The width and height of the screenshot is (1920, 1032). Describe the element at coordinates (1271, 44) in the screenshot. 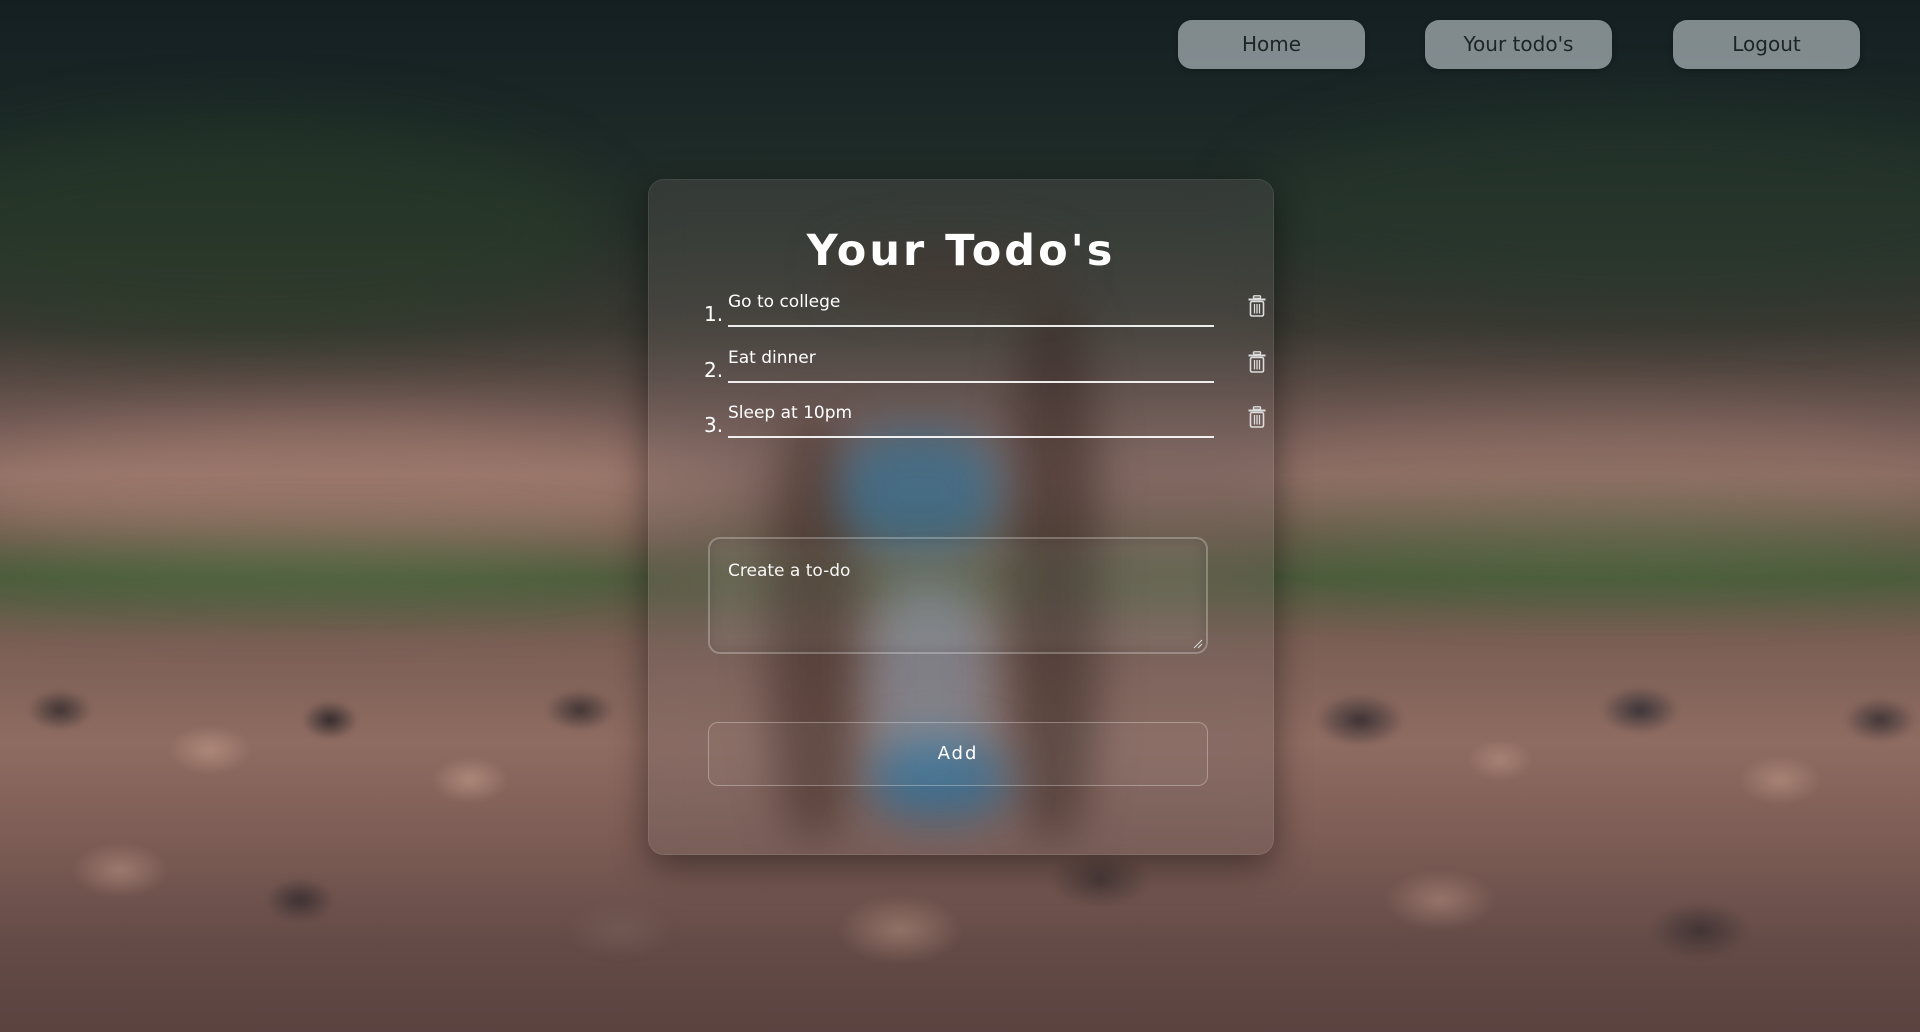

I see `nav-home-button: Home` at that location.